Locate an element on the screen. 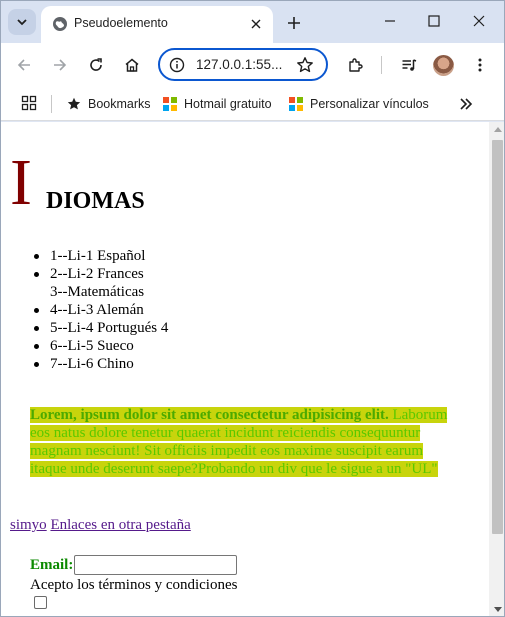 Image resolution: width=505 pixels, height=617 pixels. scrollbar-thumb is located at coordinates (497, 337).